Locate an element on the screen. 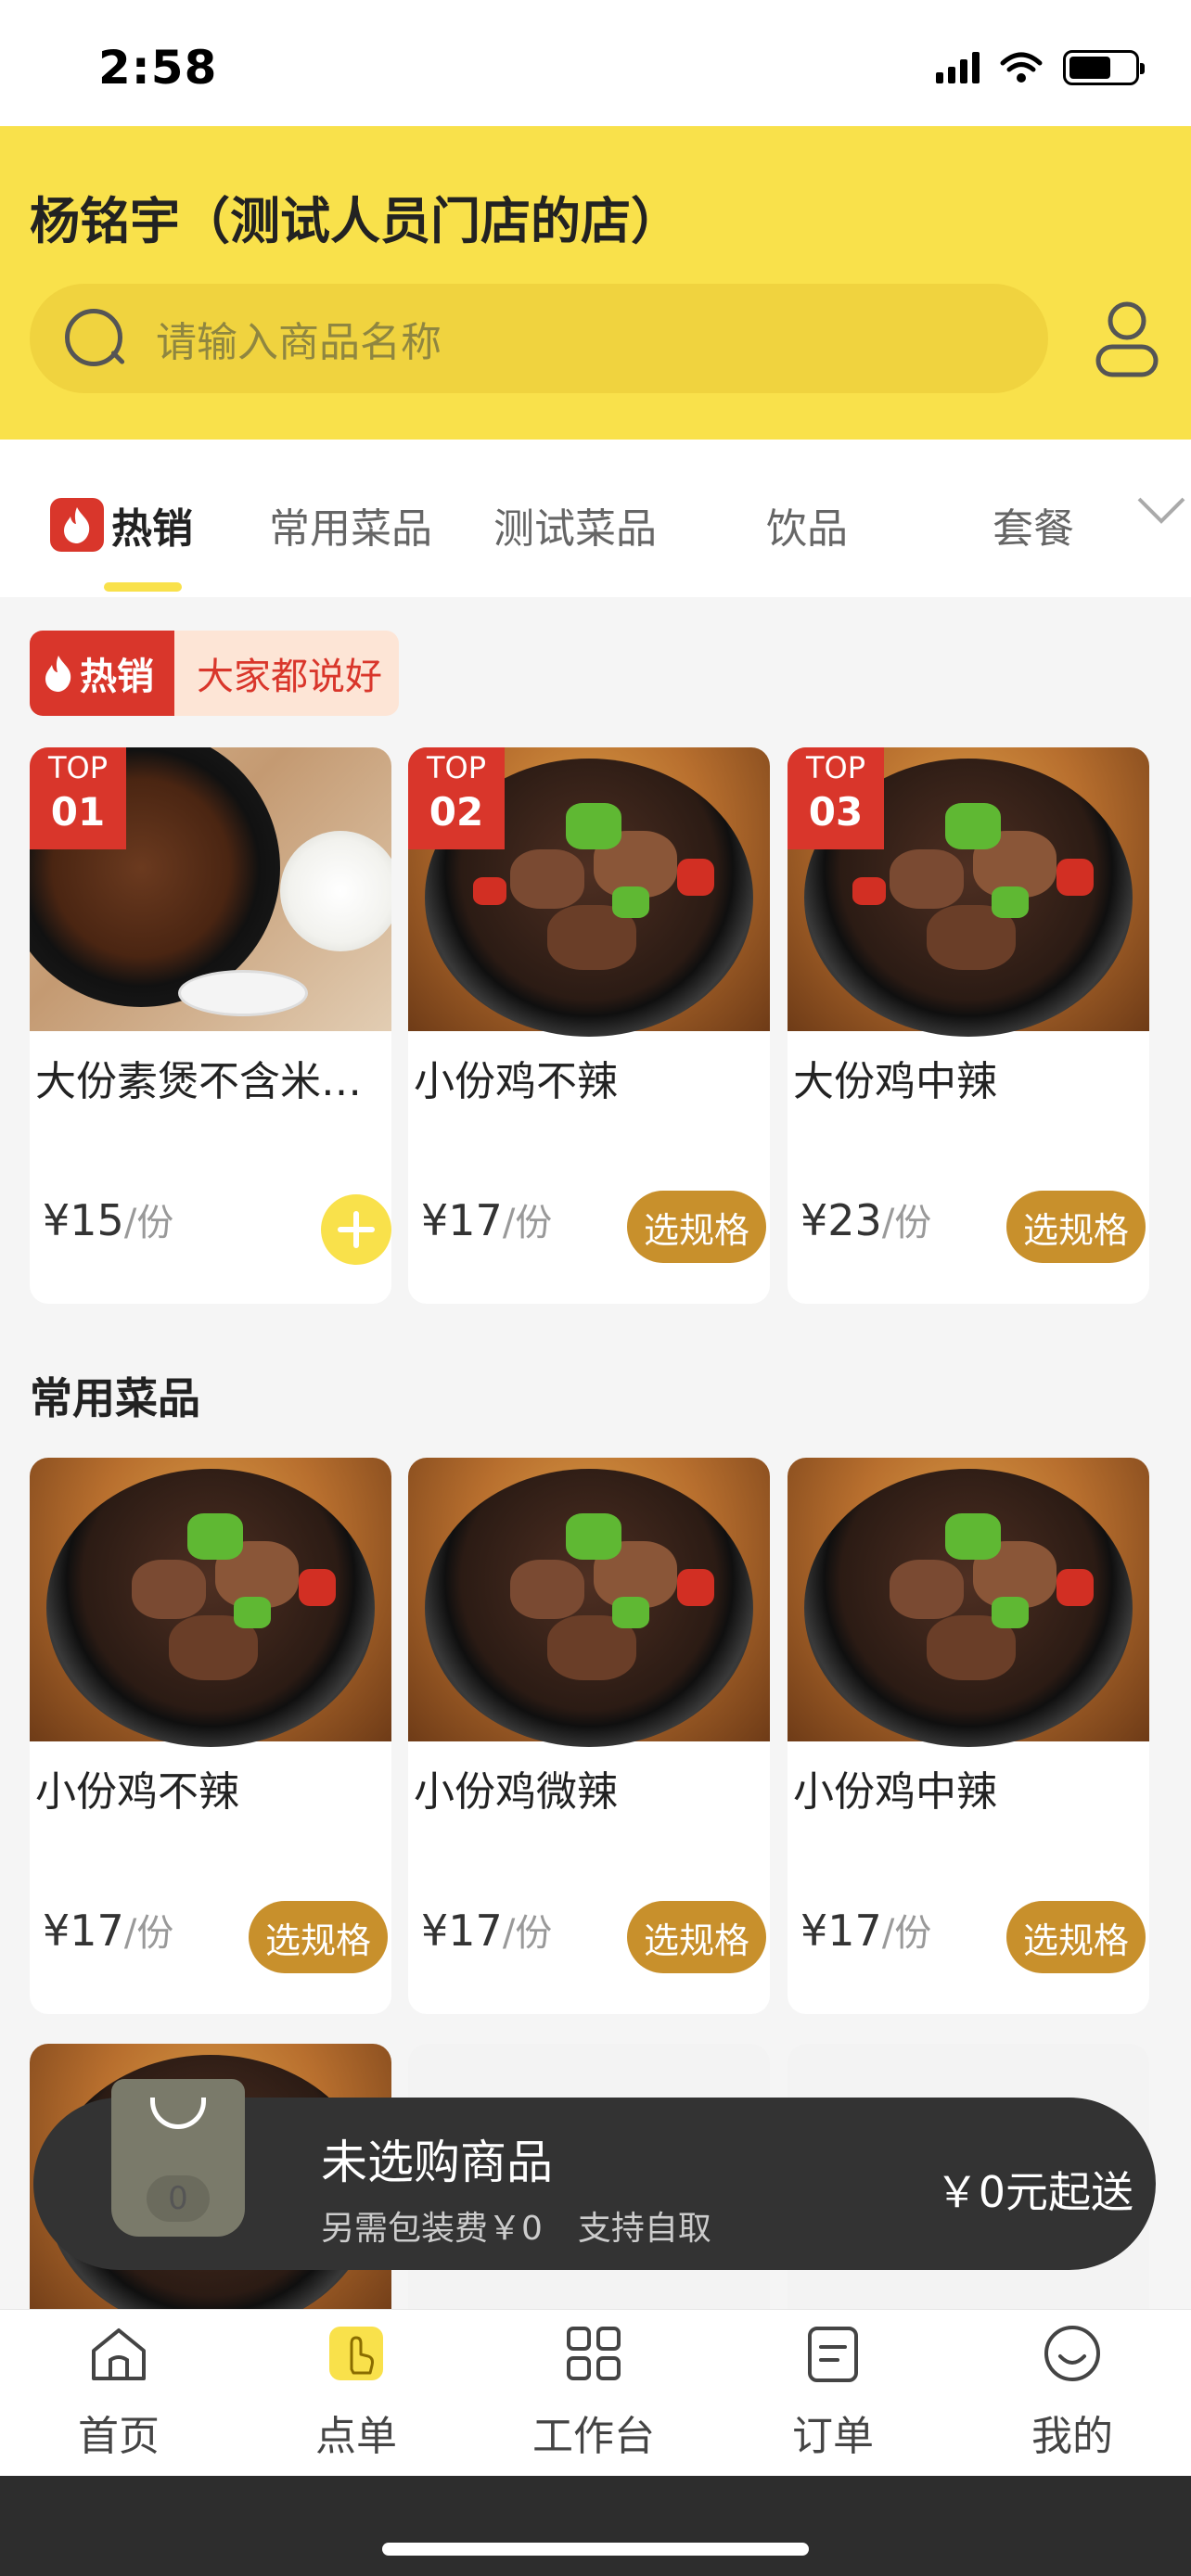  status-icons is located at coordinates (1040, 67).